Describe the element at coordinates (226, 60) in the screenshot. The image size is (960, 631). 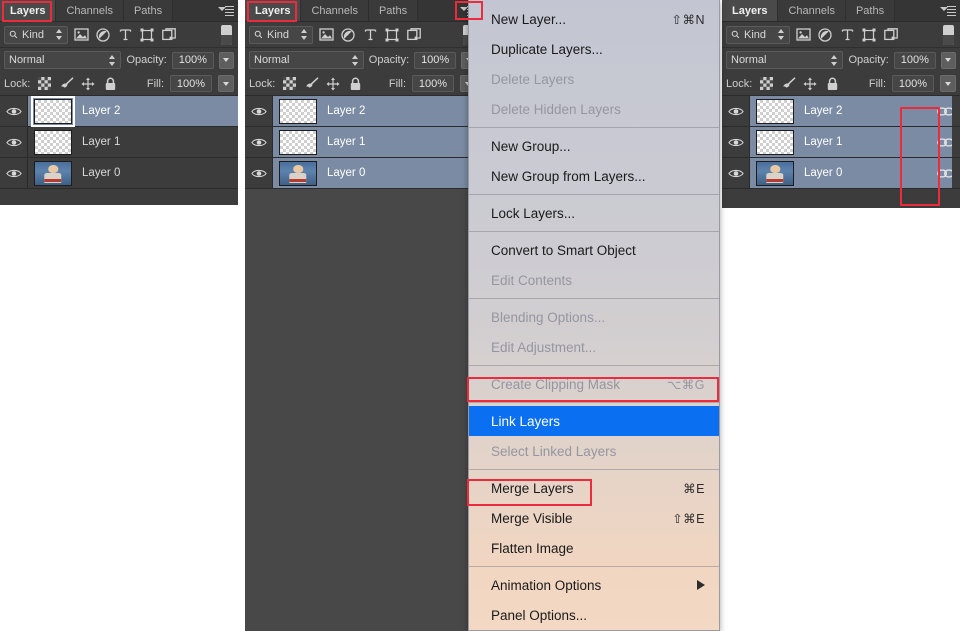
I see `opacity-dropdown-button` at that location.